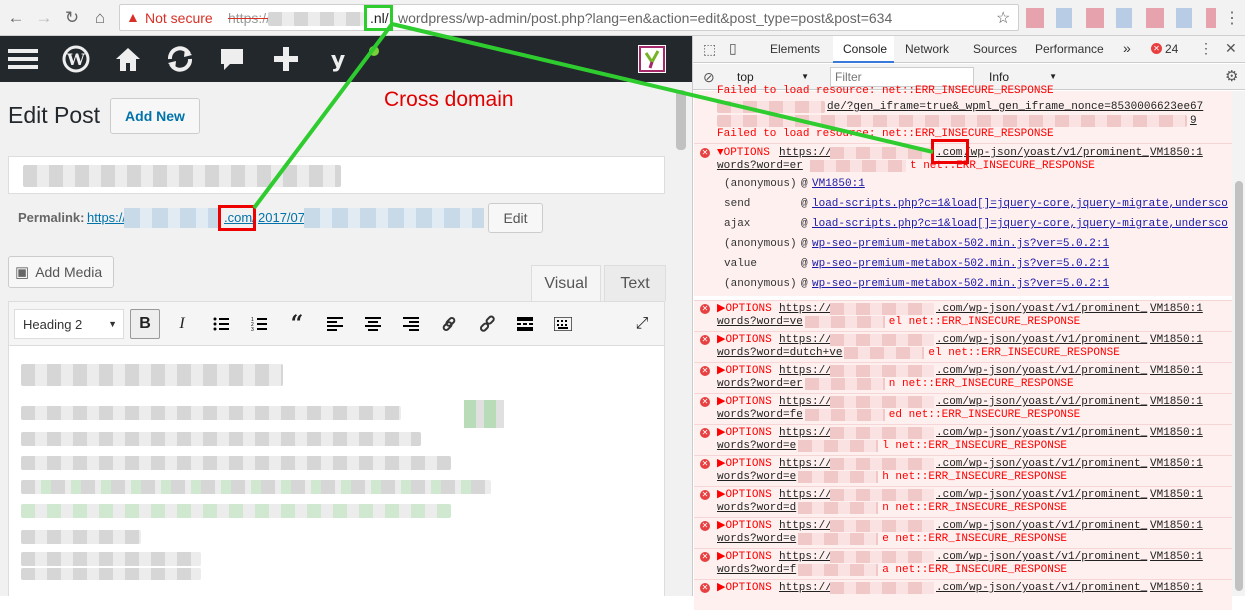 This screenshot has height=610, width=1245. Describe the element at coordinates (1193, 121) in the screenshot. I see `error-link-tail: 9` at that location.